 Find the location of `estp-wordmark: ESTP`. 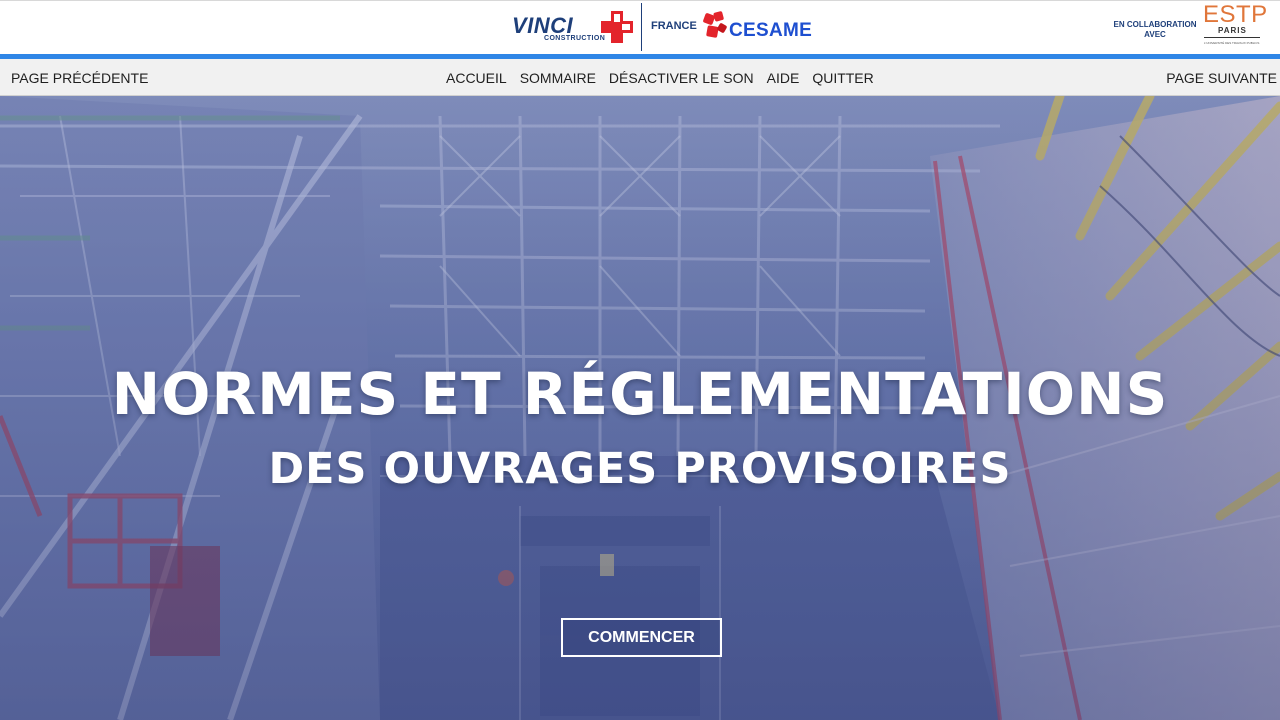

estp-wordmark: ESTP is located at coordinates (1235, 14).